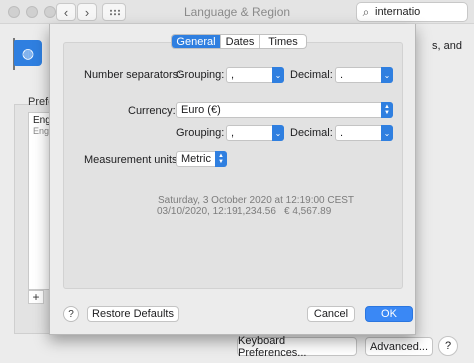 This screenshot has height=363, width=474. Describe the element at coordinates (447, 46) in the screenshot. I see `background-description-text: s, and` at that location.